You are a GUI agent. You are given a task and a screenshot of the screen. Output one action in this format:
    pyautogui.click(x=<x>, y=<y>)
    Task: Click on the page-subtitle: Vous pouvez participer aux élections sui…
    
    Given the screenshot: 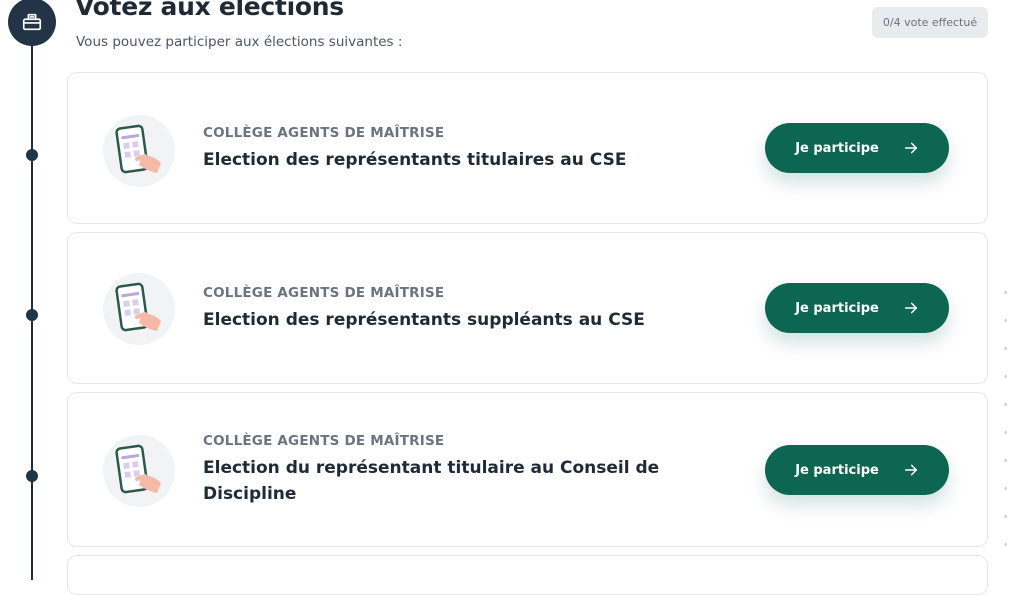 What is the action you would take?
    pyautogui.click(x=239, y=42)
    